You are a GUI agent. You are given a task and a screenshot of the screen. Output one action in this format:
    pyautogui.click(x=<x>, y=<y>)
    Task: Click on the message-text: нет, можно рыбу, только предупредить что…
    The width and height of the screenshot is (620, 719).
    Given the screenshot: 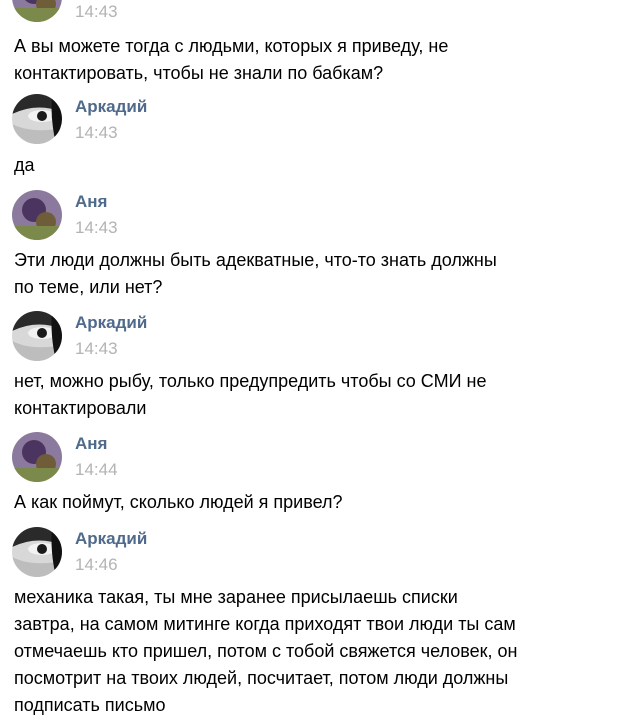 What is the action you would take?
    pyautogui.click(x=309, y=395)
    